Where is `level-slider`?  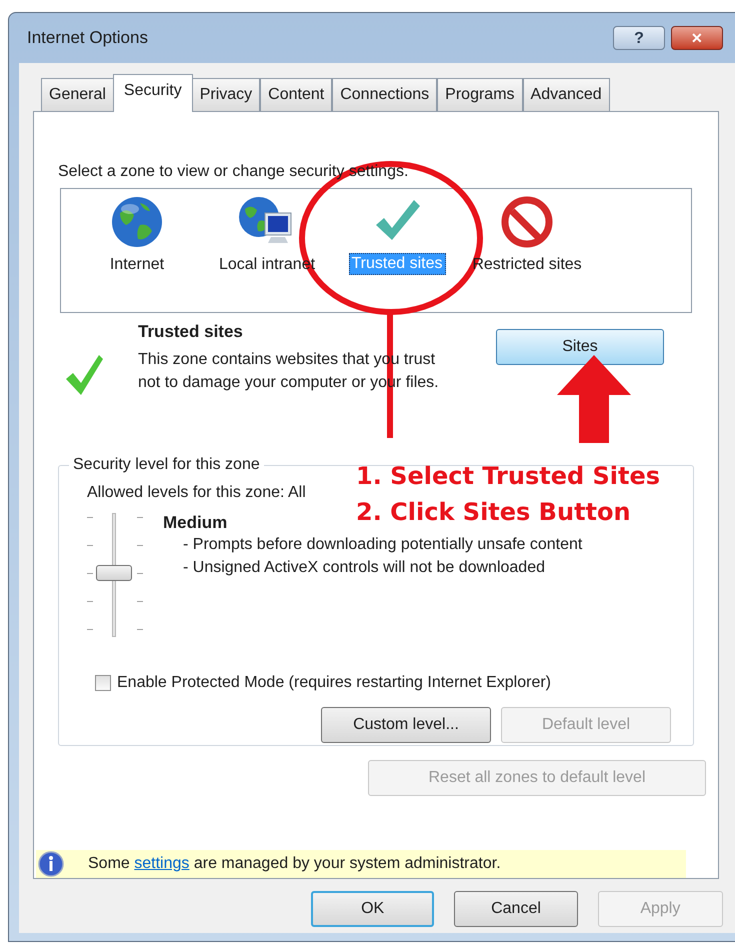
level-slider is located at coordinates (115, 575).